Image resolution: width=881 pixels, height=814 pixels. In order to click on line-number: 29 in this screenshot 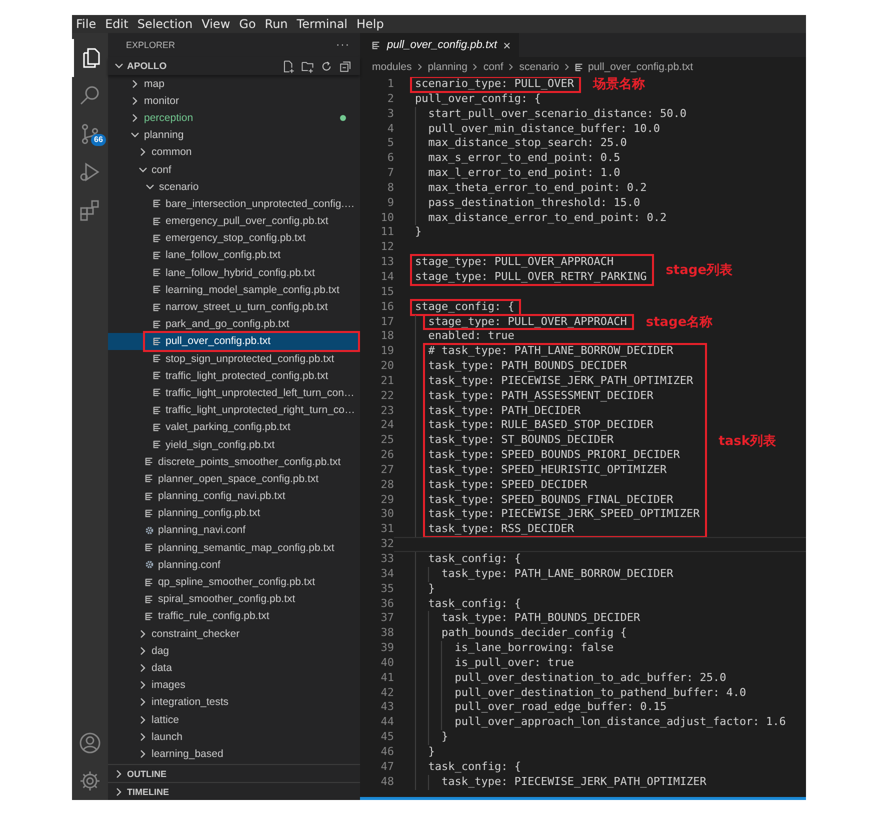, I will do `click(387, 500)`.